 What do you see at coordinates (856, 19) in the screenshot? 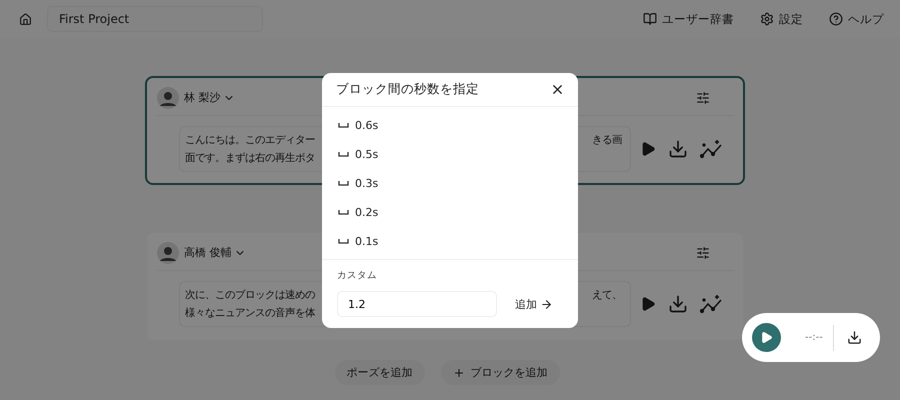
I see `nav-link: ヘルプ` at bounding box center [856, 19].